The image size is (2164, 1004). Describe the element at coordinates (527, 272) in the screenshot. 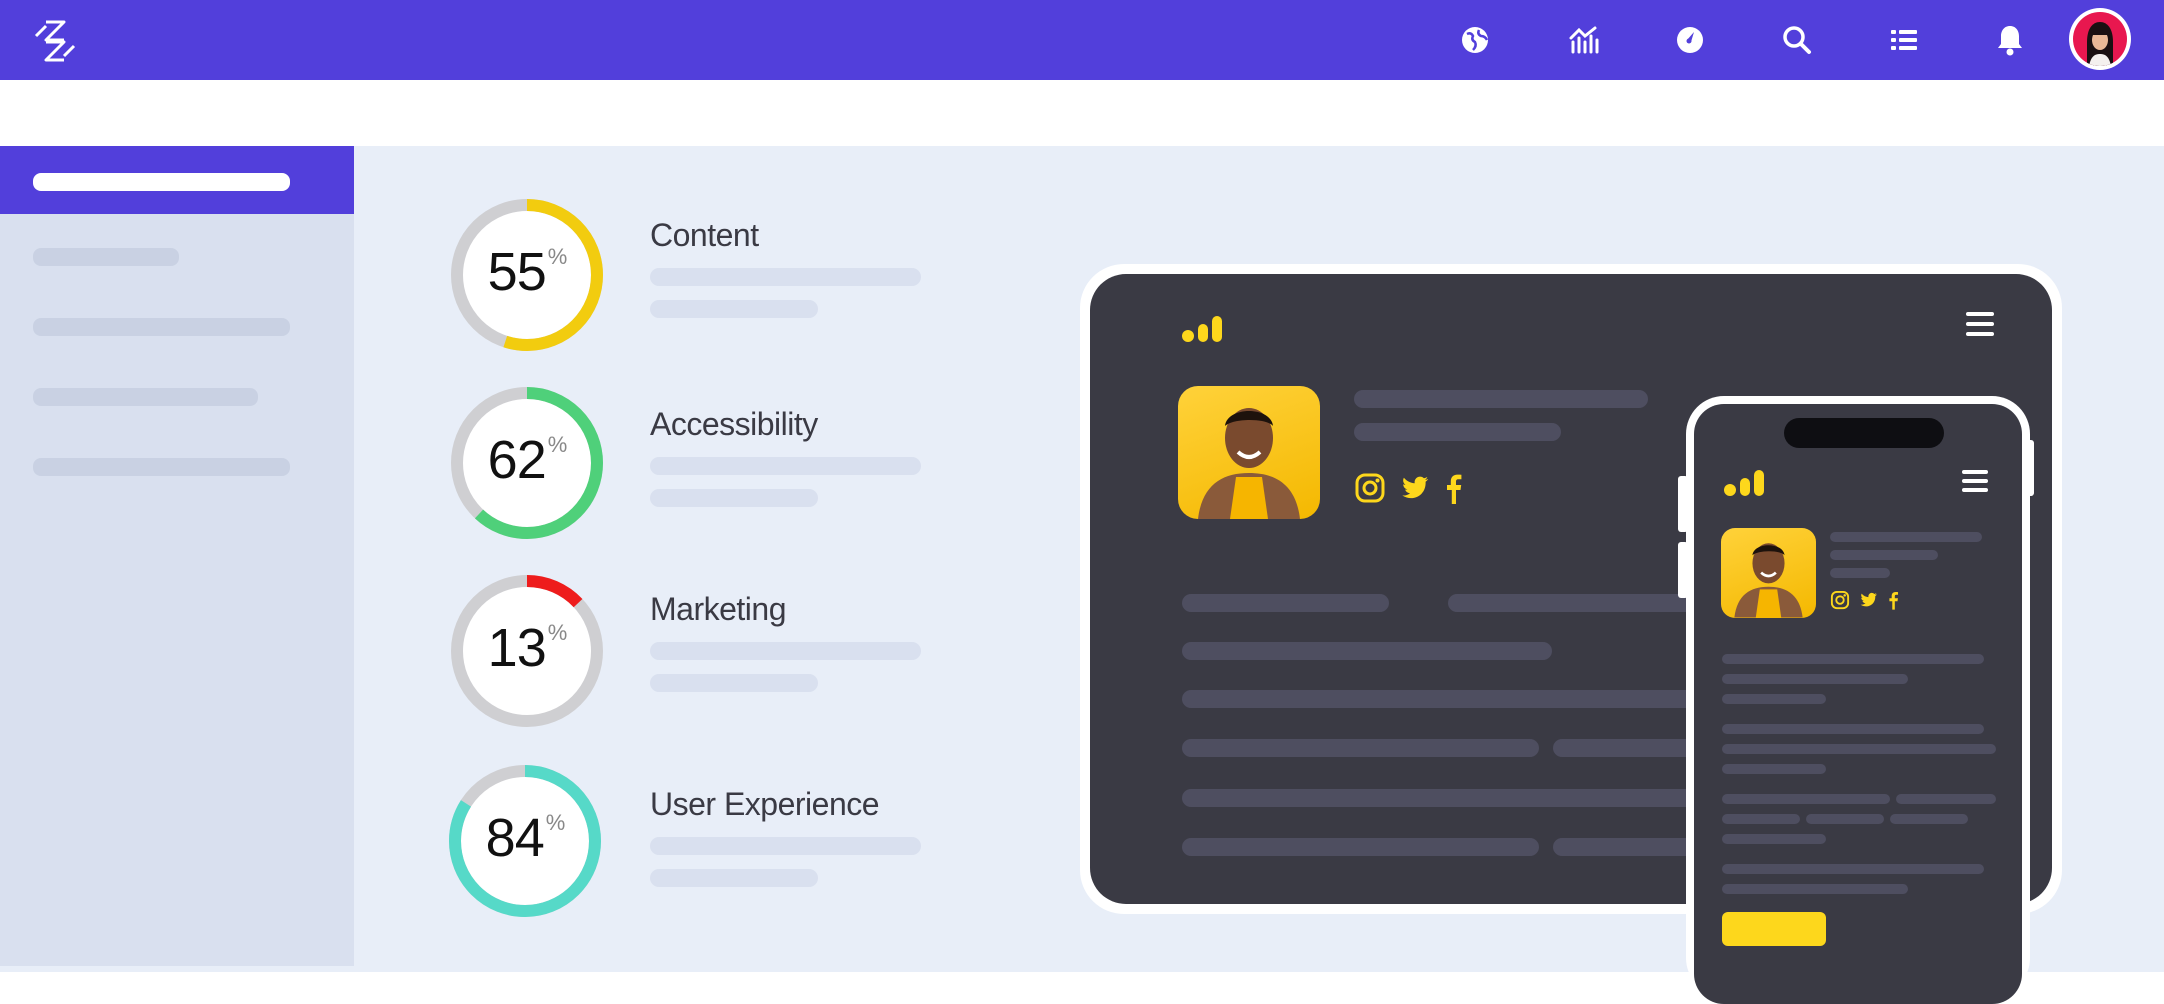

I see `score-value: 55%` at that location.